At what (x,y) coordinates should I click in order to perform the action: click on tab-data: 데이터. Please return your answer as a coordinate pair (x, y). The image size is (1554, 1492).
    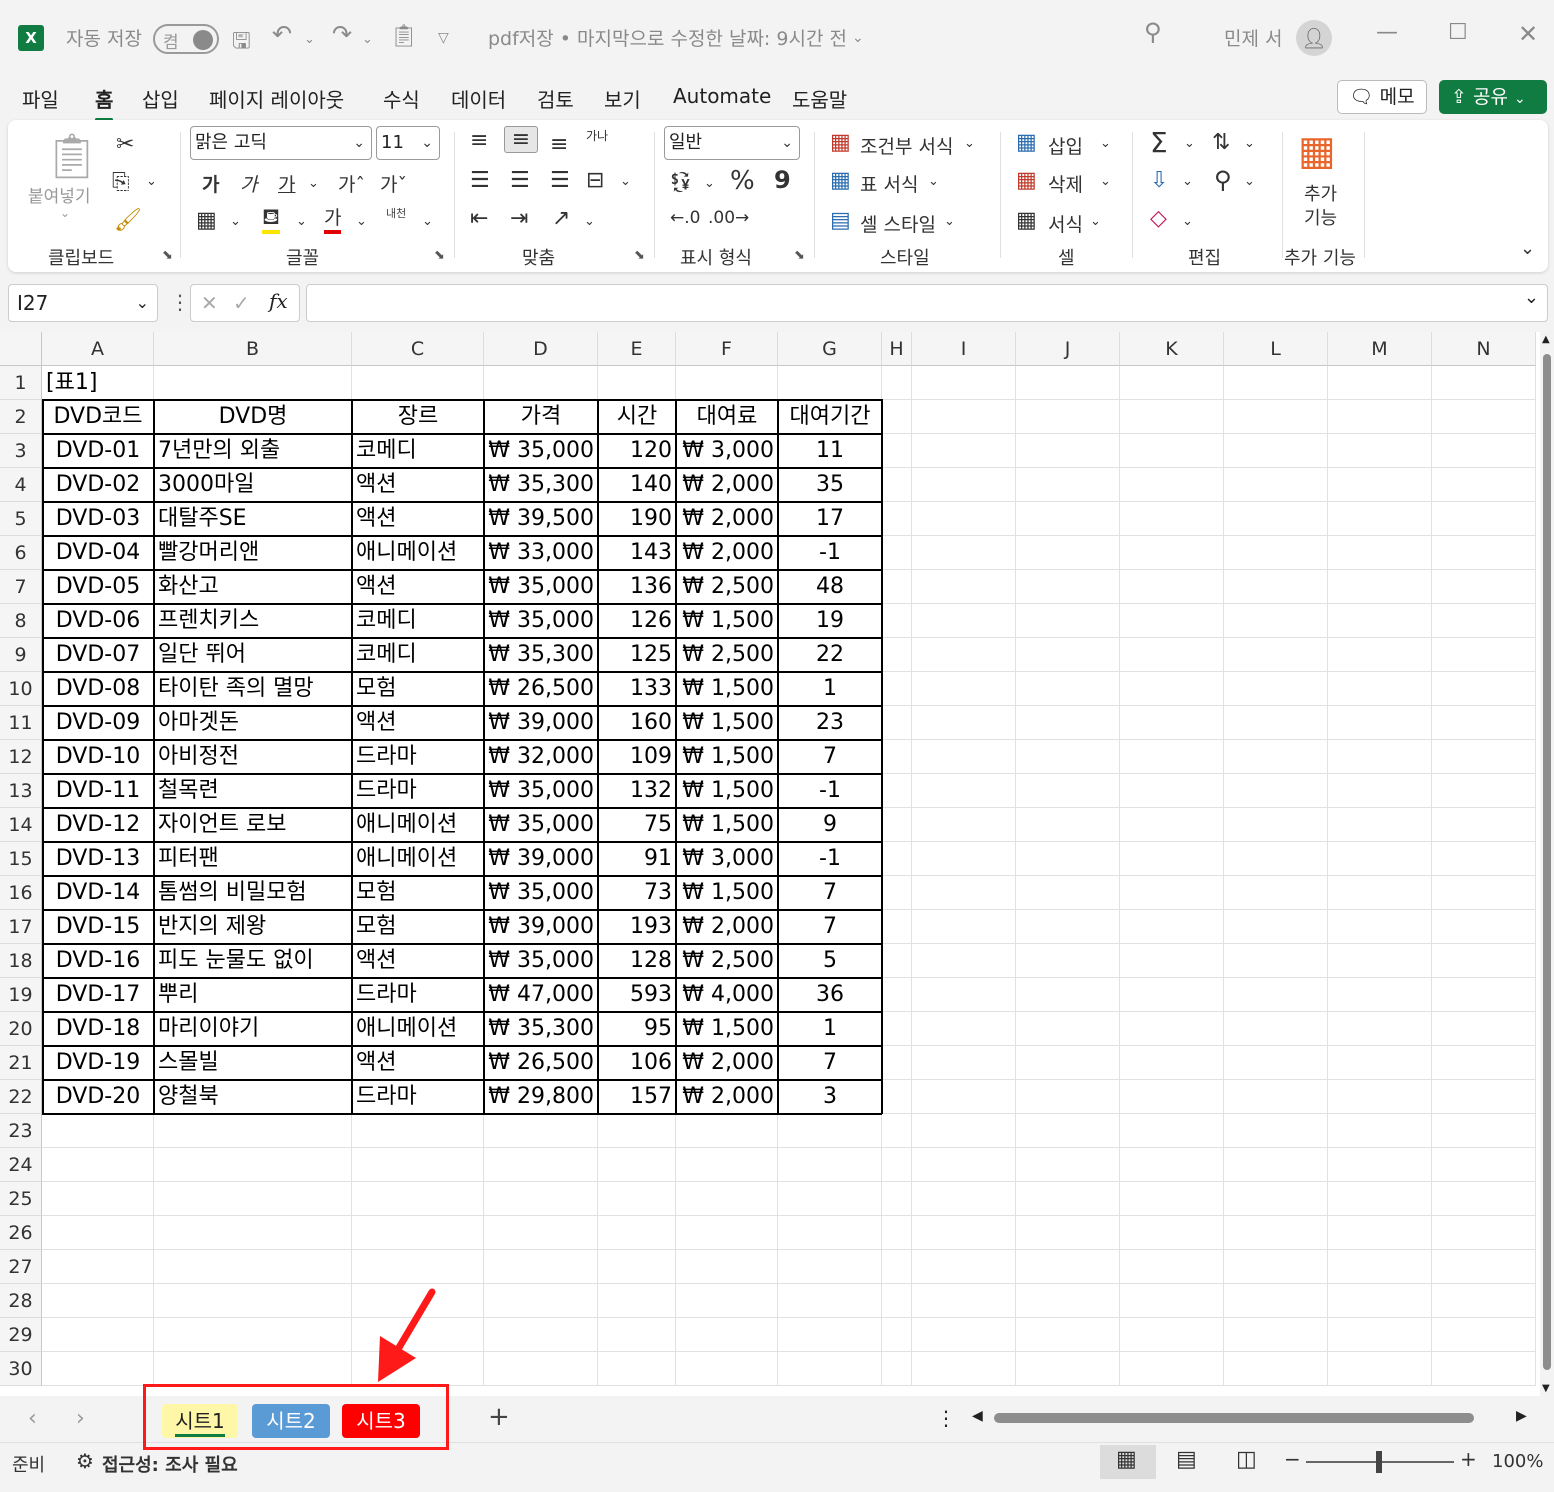
    Looking at the image, I should click on (478, 98).